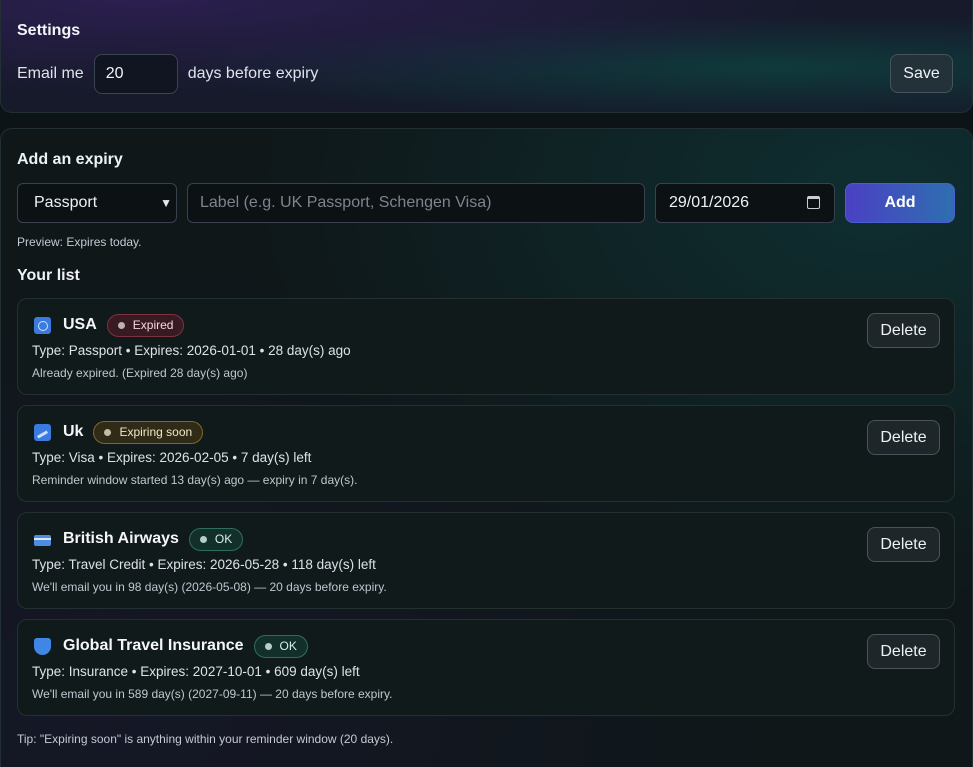 This screenshot has height=767, width=973. I want to click on status-badge: Expired, so click(145, 325).